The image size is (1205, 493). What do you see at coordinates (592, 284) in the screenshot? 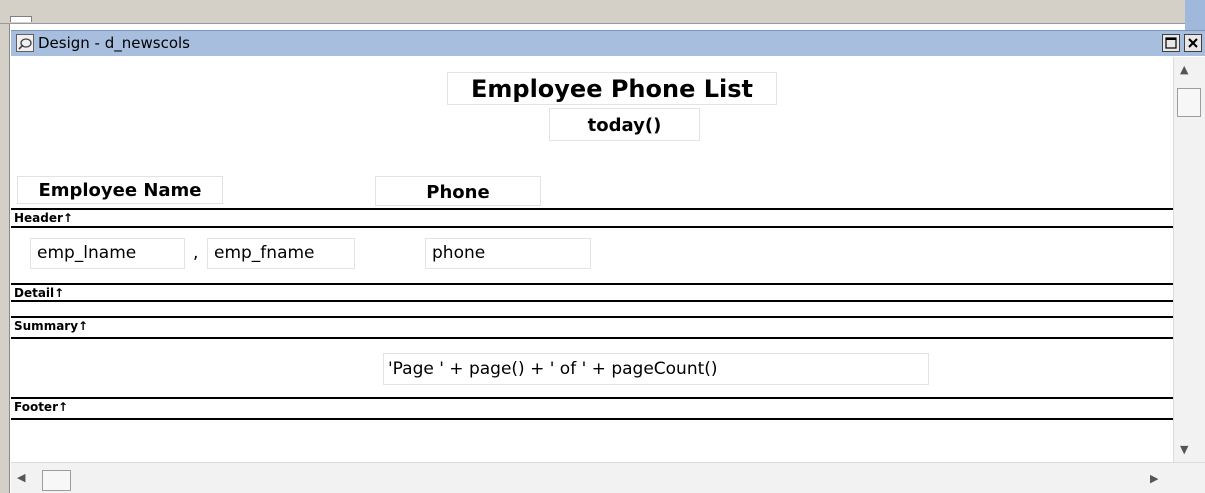
I see `band-divider-detail-top` at bounding box center [592, 284].